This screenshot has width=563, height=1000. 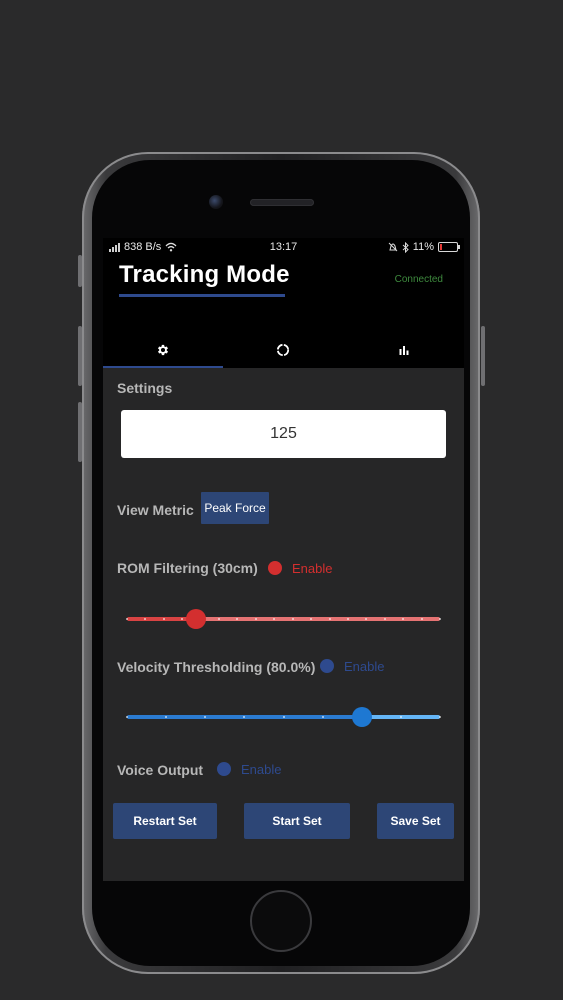 I want to click on peak-force-button: Peak Force, so click(x=235, y=508).